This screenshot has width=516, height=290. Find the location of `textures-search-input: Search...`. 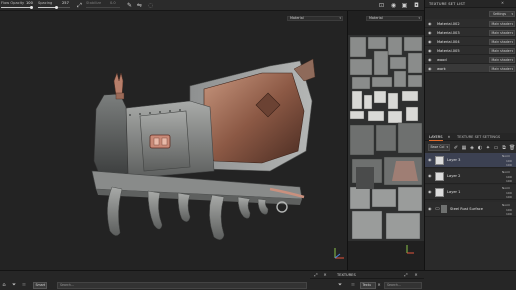

textures-search-input: Search... is located at coordinates (403, 285).